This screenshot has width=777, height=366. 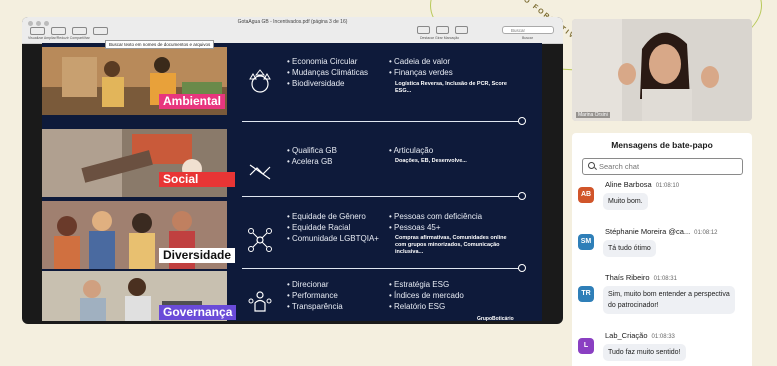 What do you see at coordinates (440, 38) in the screenshot?
I see `toolbar-right-labels: Destacar Girar Marcação` at bounding box center [440, 38].